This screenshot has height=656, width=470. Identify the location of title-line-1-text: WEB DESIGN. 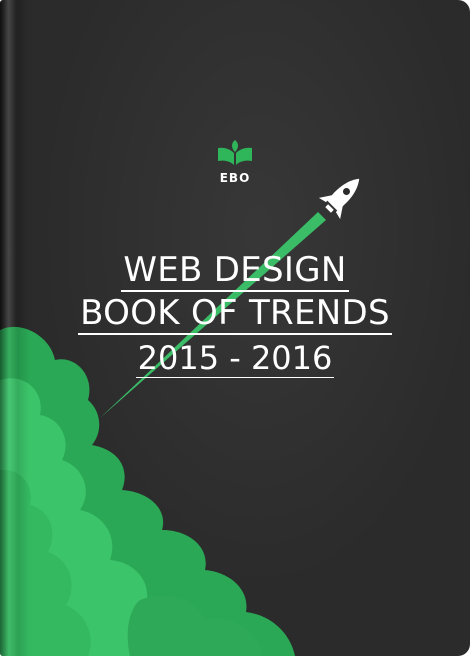
(235, 271).